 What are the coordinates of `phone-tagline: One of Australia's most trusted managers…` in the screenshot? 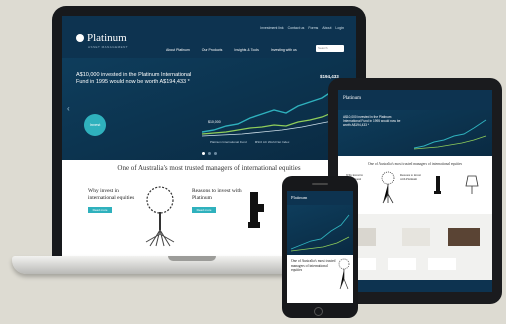 It's located at (313, 266).